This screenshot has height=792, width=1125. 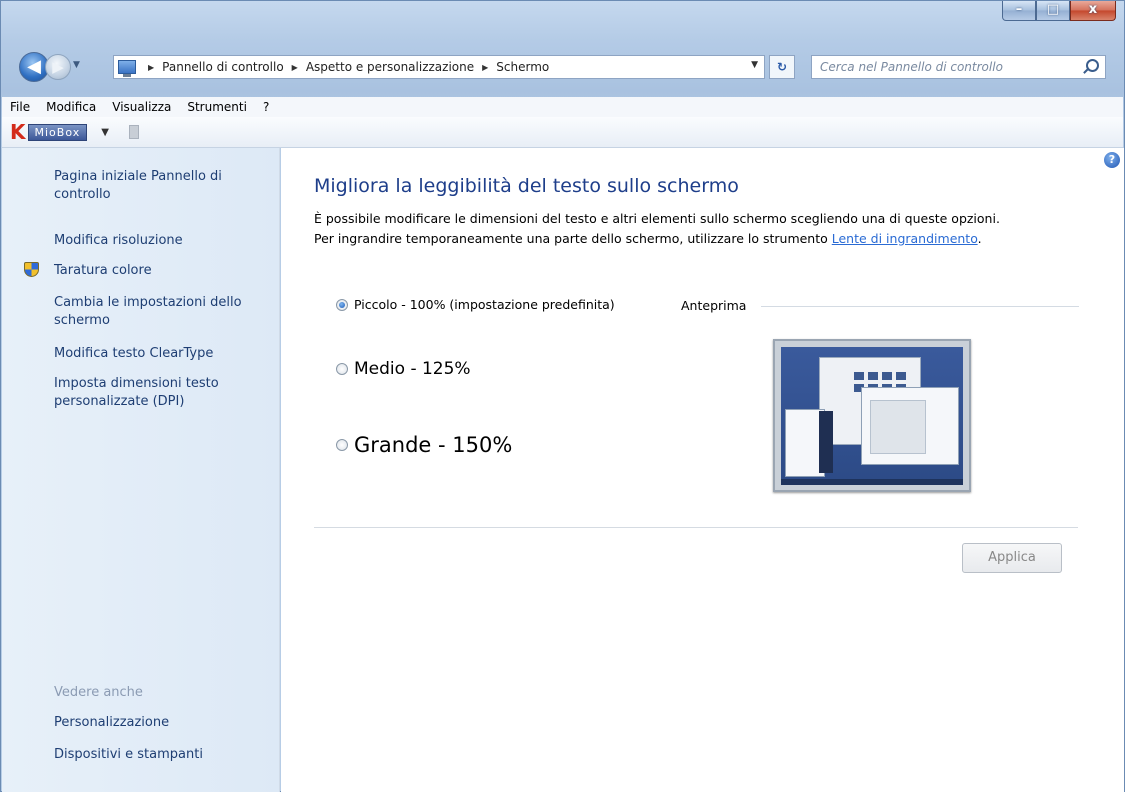 I want to click on apply-button: Applica, so click(x=1012, y=558).